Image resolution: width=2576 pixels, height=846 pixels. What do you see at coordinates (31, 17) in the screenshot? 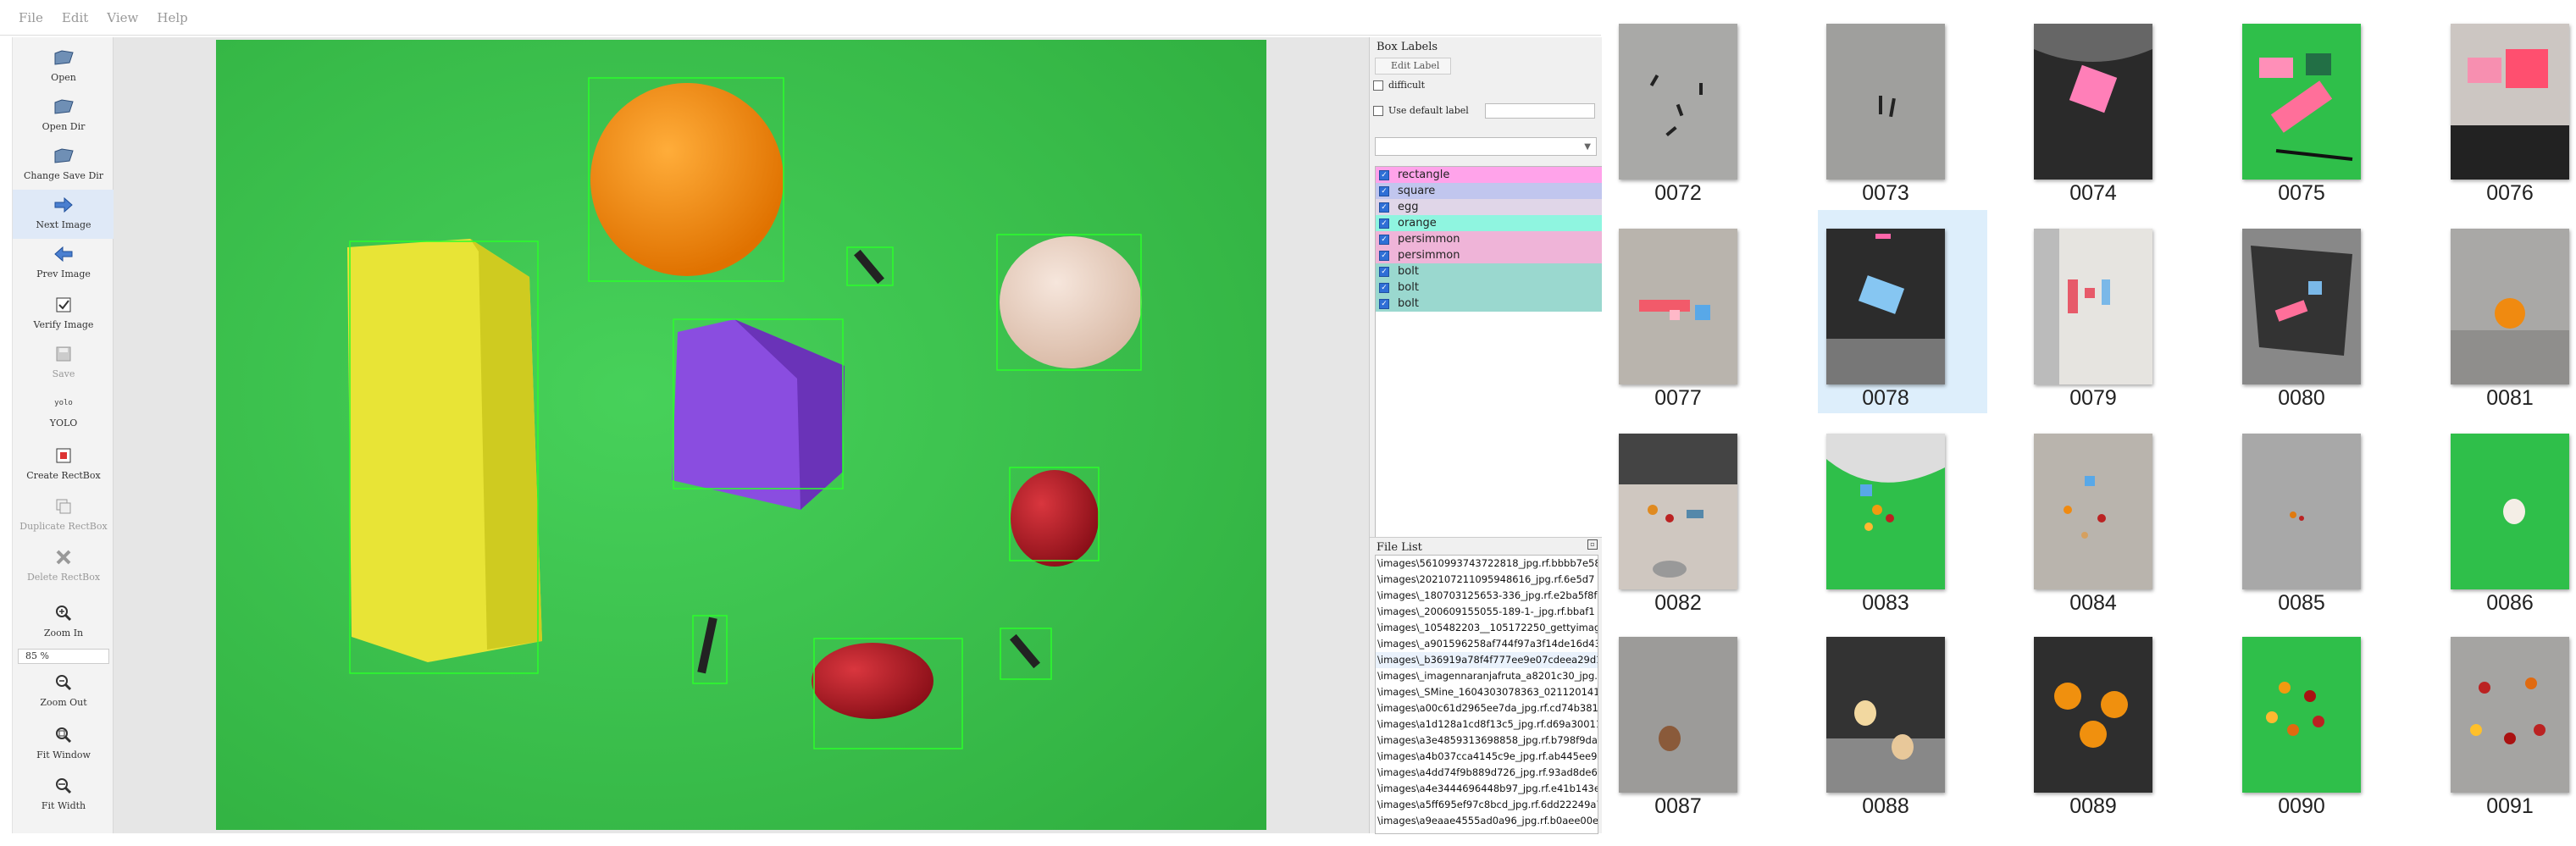
I see `menu-file: File` at bounding box center [31, 17].